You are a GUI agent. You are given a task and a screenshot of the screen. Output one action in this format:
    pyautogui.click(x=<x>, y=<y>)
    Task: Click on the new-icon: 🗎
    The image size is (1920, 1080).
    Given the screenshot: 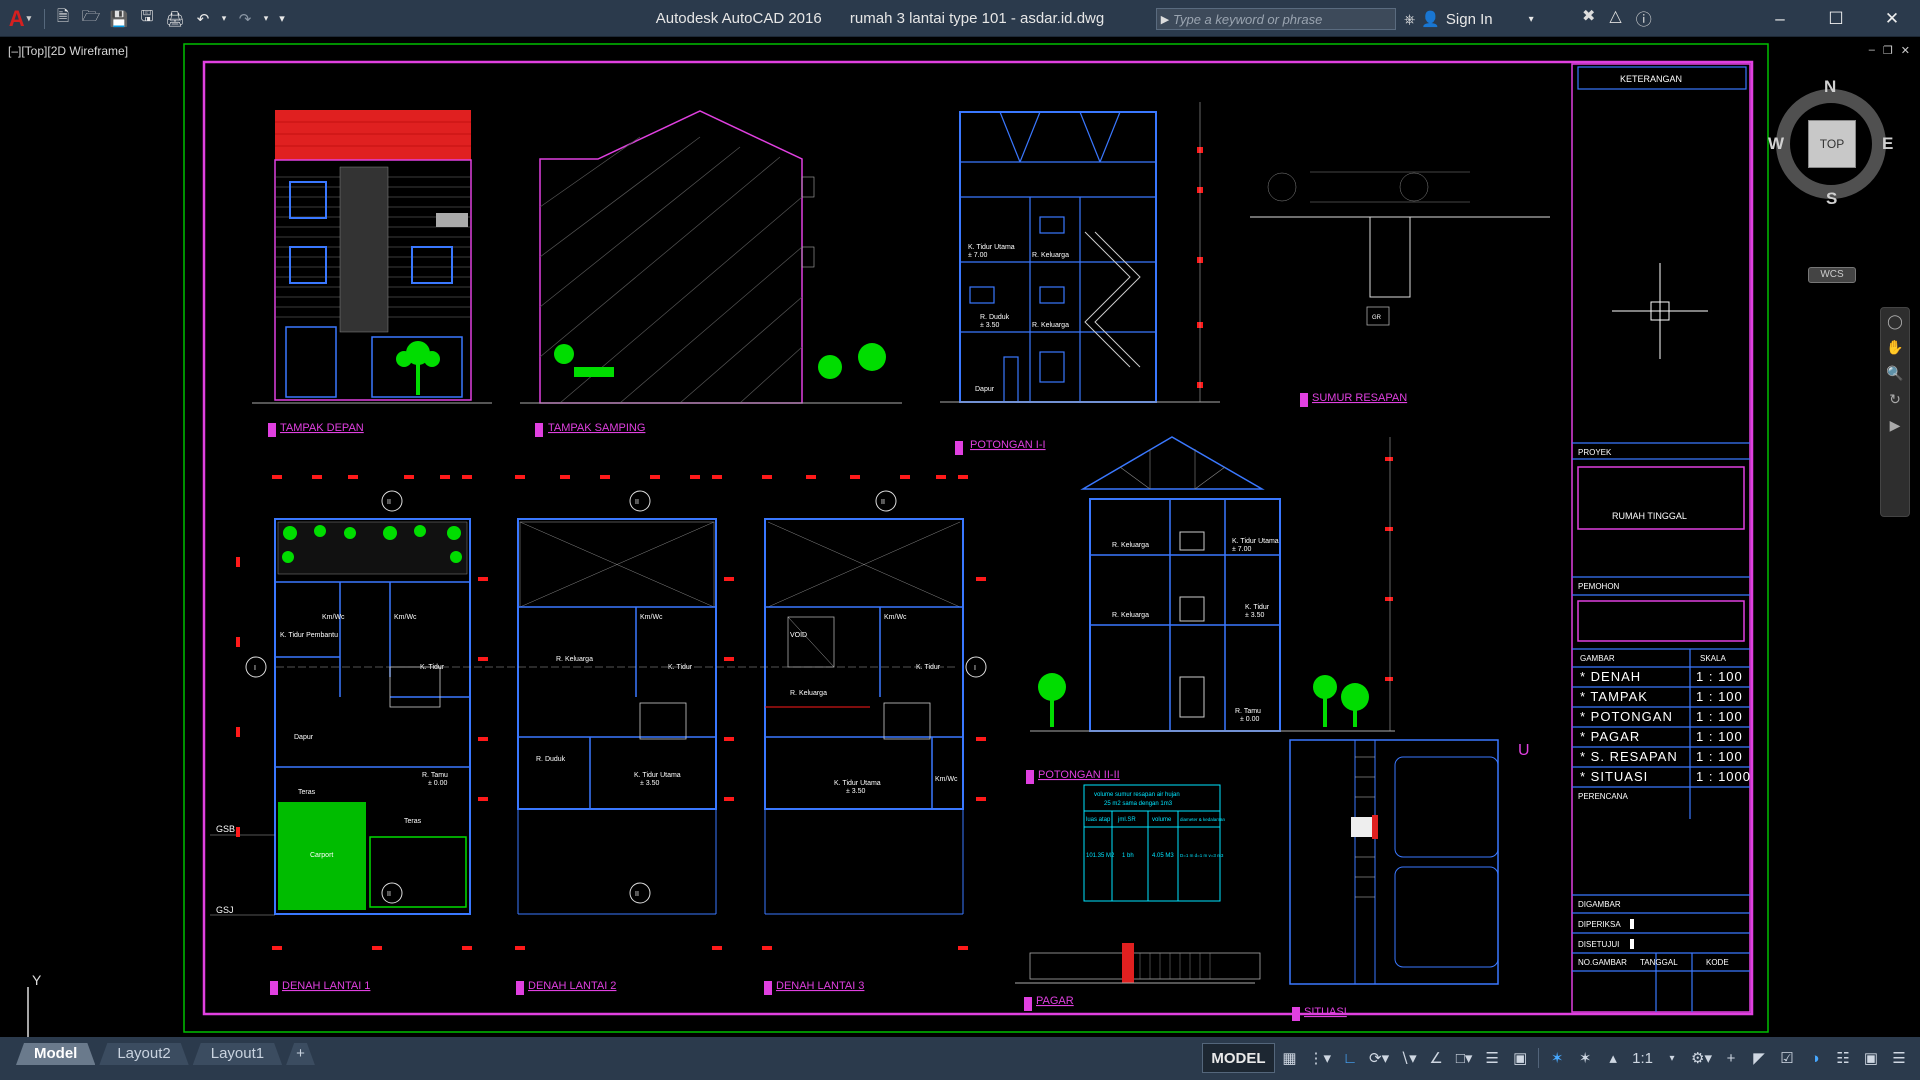 What is the action you would take?
    pyautogui.click(x=63, y=19)
    